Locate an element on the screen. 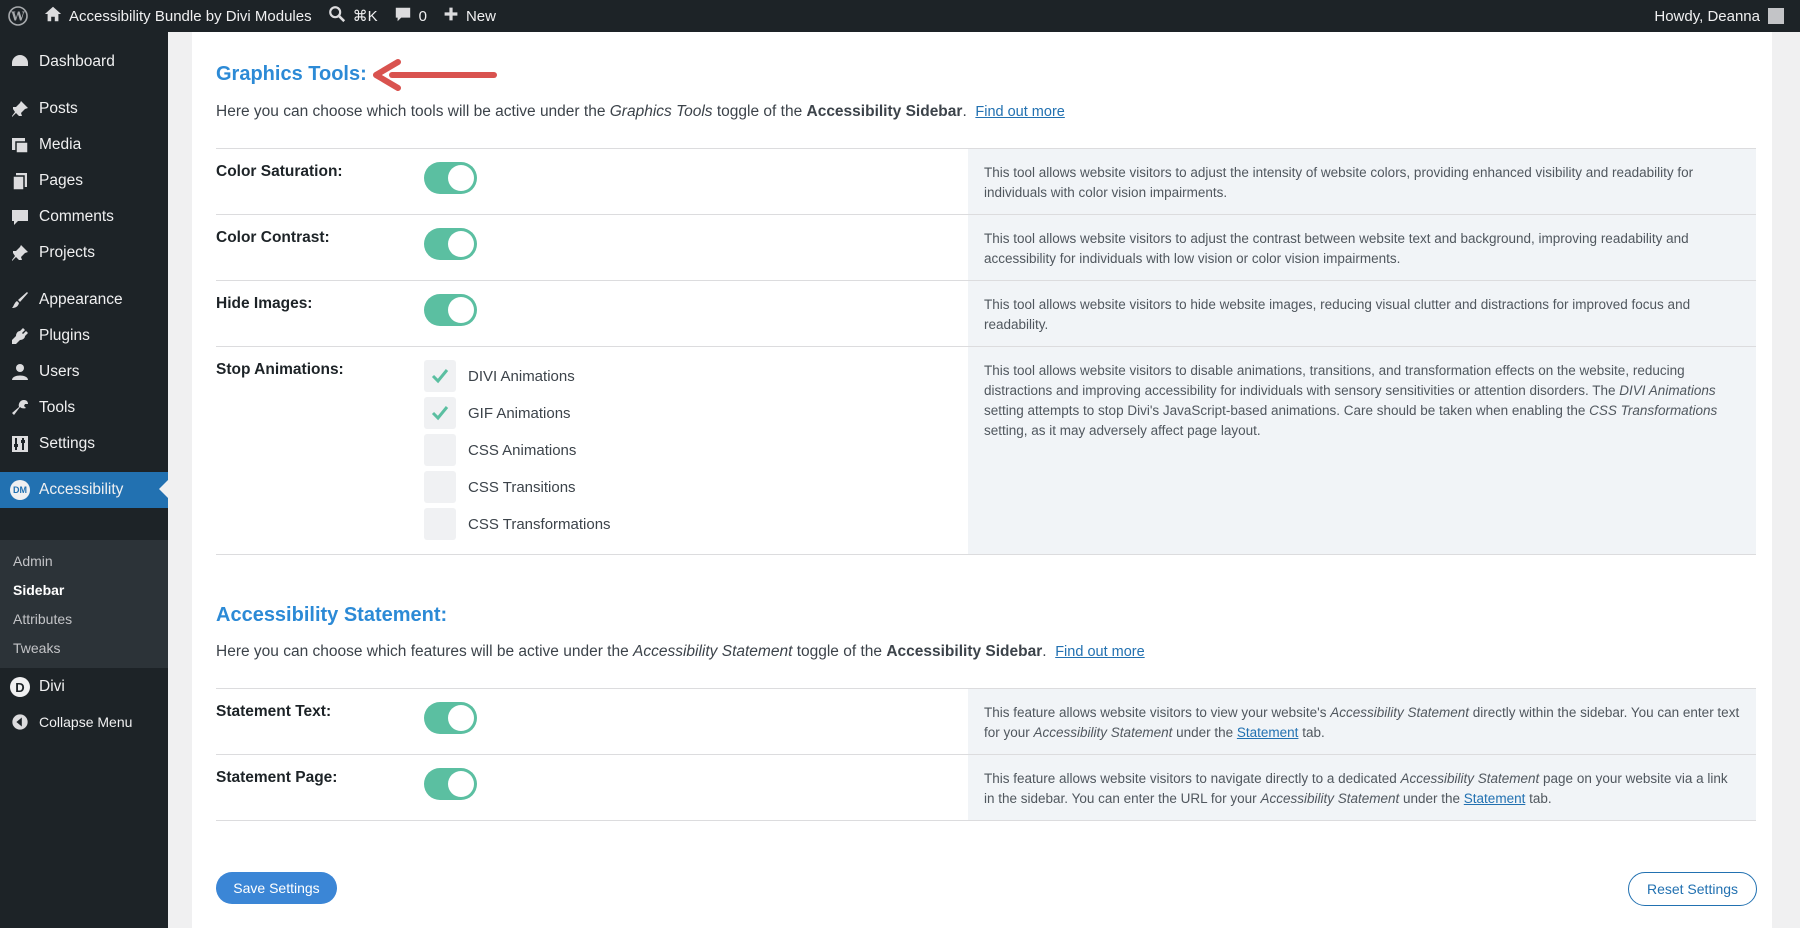 The width and height of the screenshot is (1800, 928). divi-animations-option: DIVI Animations is located at coordinates (499, 376).